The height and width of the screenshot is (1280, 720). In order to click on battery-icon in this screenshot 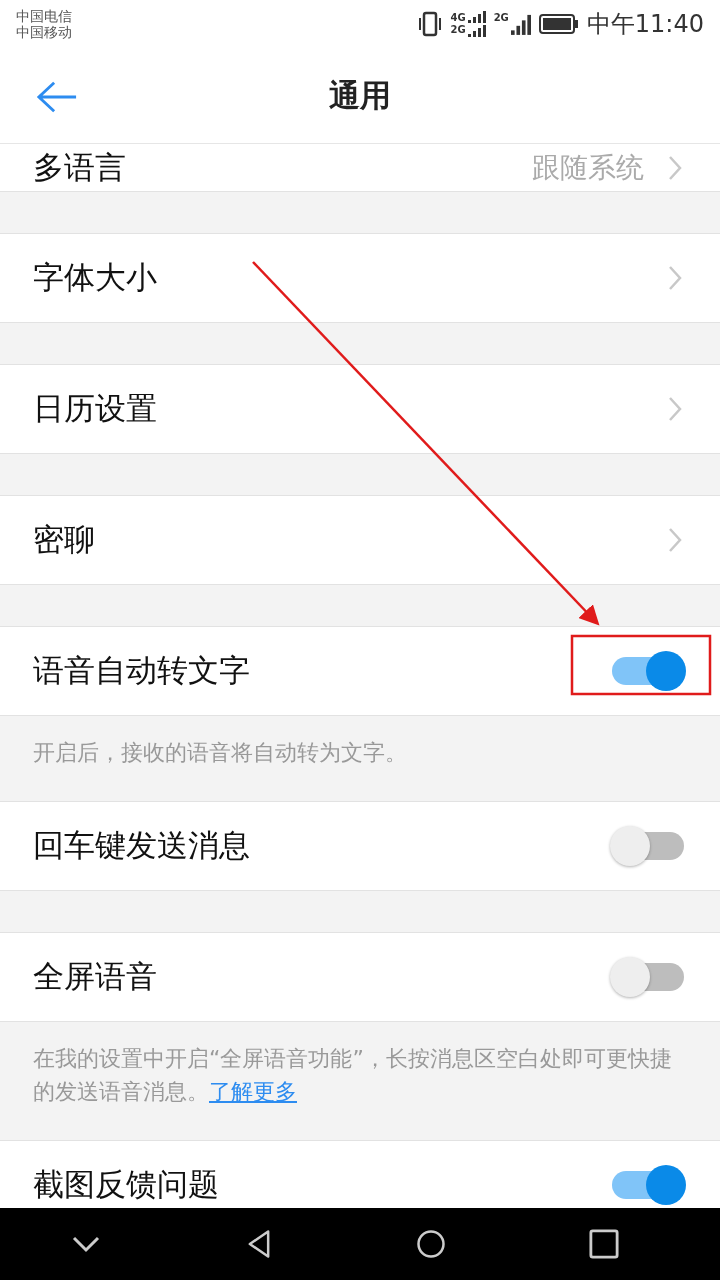, I will do `click(558, 24)`.